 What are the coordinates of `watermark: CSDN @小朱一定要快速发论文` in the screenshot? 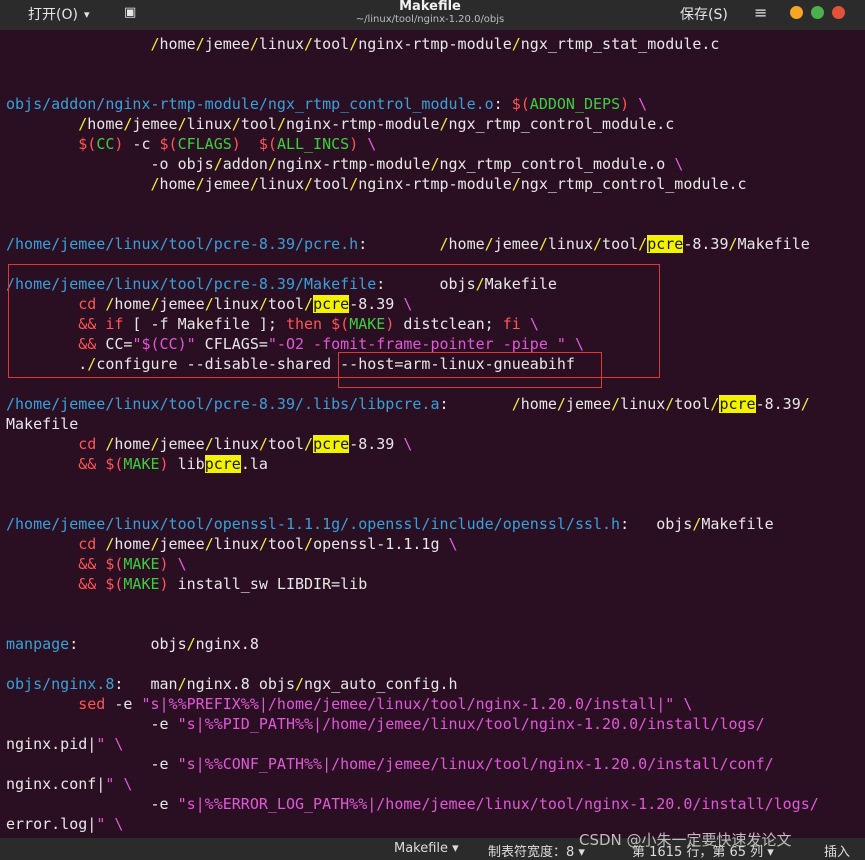 It's located at (685, 840).